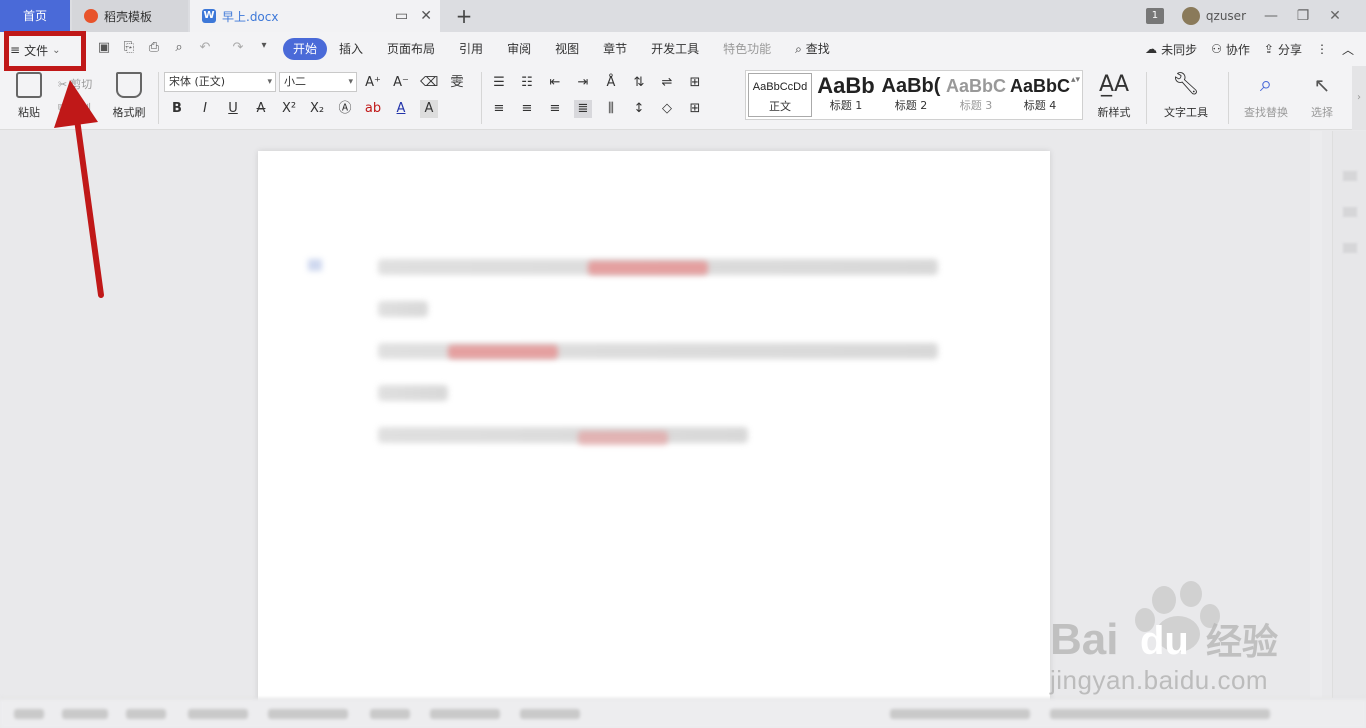  I want to click on new-tab-button: +, so click(464, 16).